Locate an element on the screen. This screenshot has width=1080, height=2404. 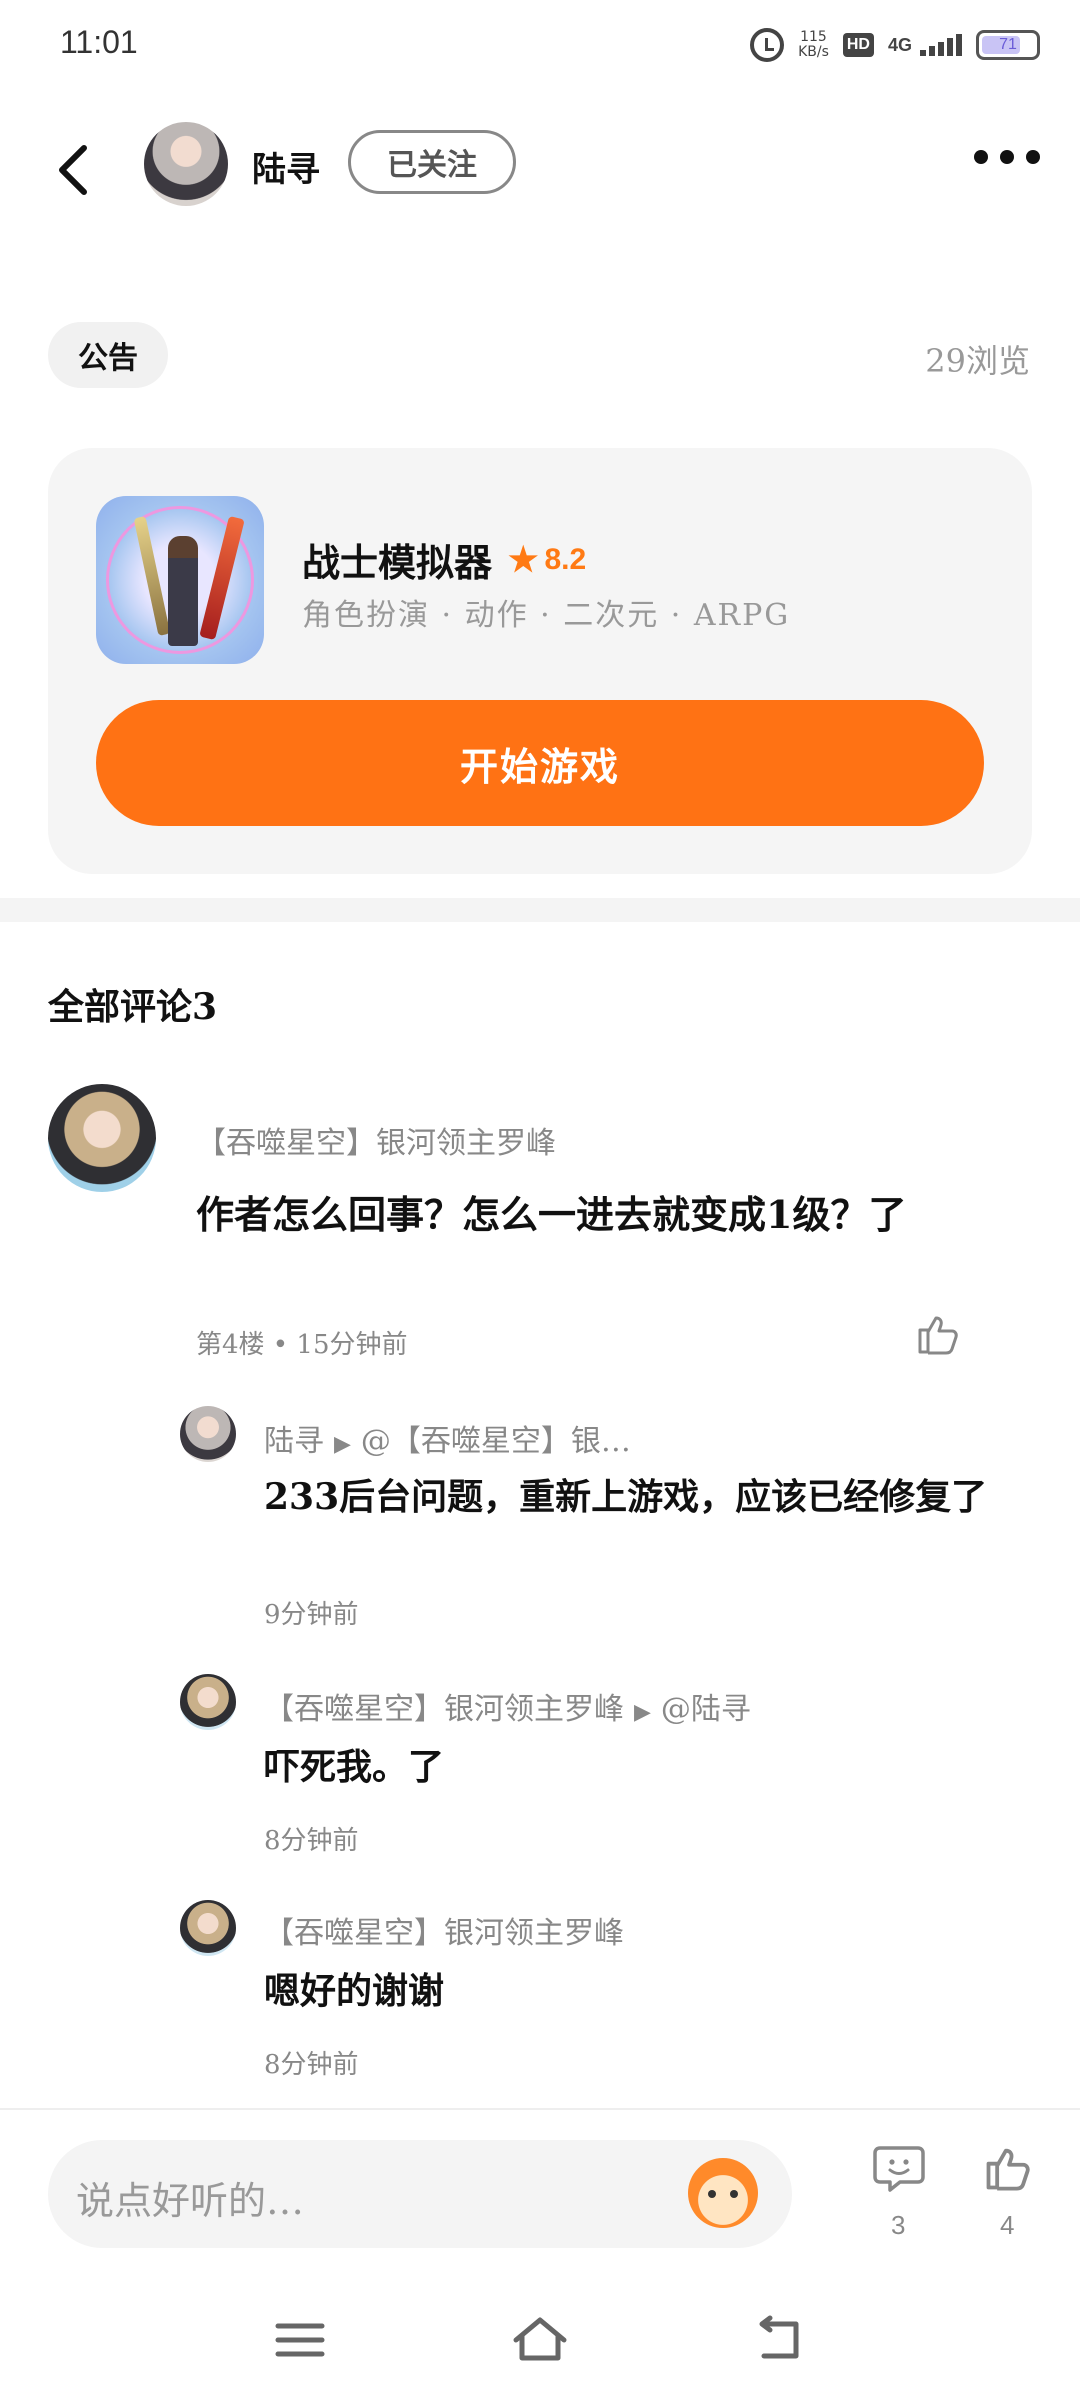
net-speed: 115 KB/s is located at coordinates (813, 45).